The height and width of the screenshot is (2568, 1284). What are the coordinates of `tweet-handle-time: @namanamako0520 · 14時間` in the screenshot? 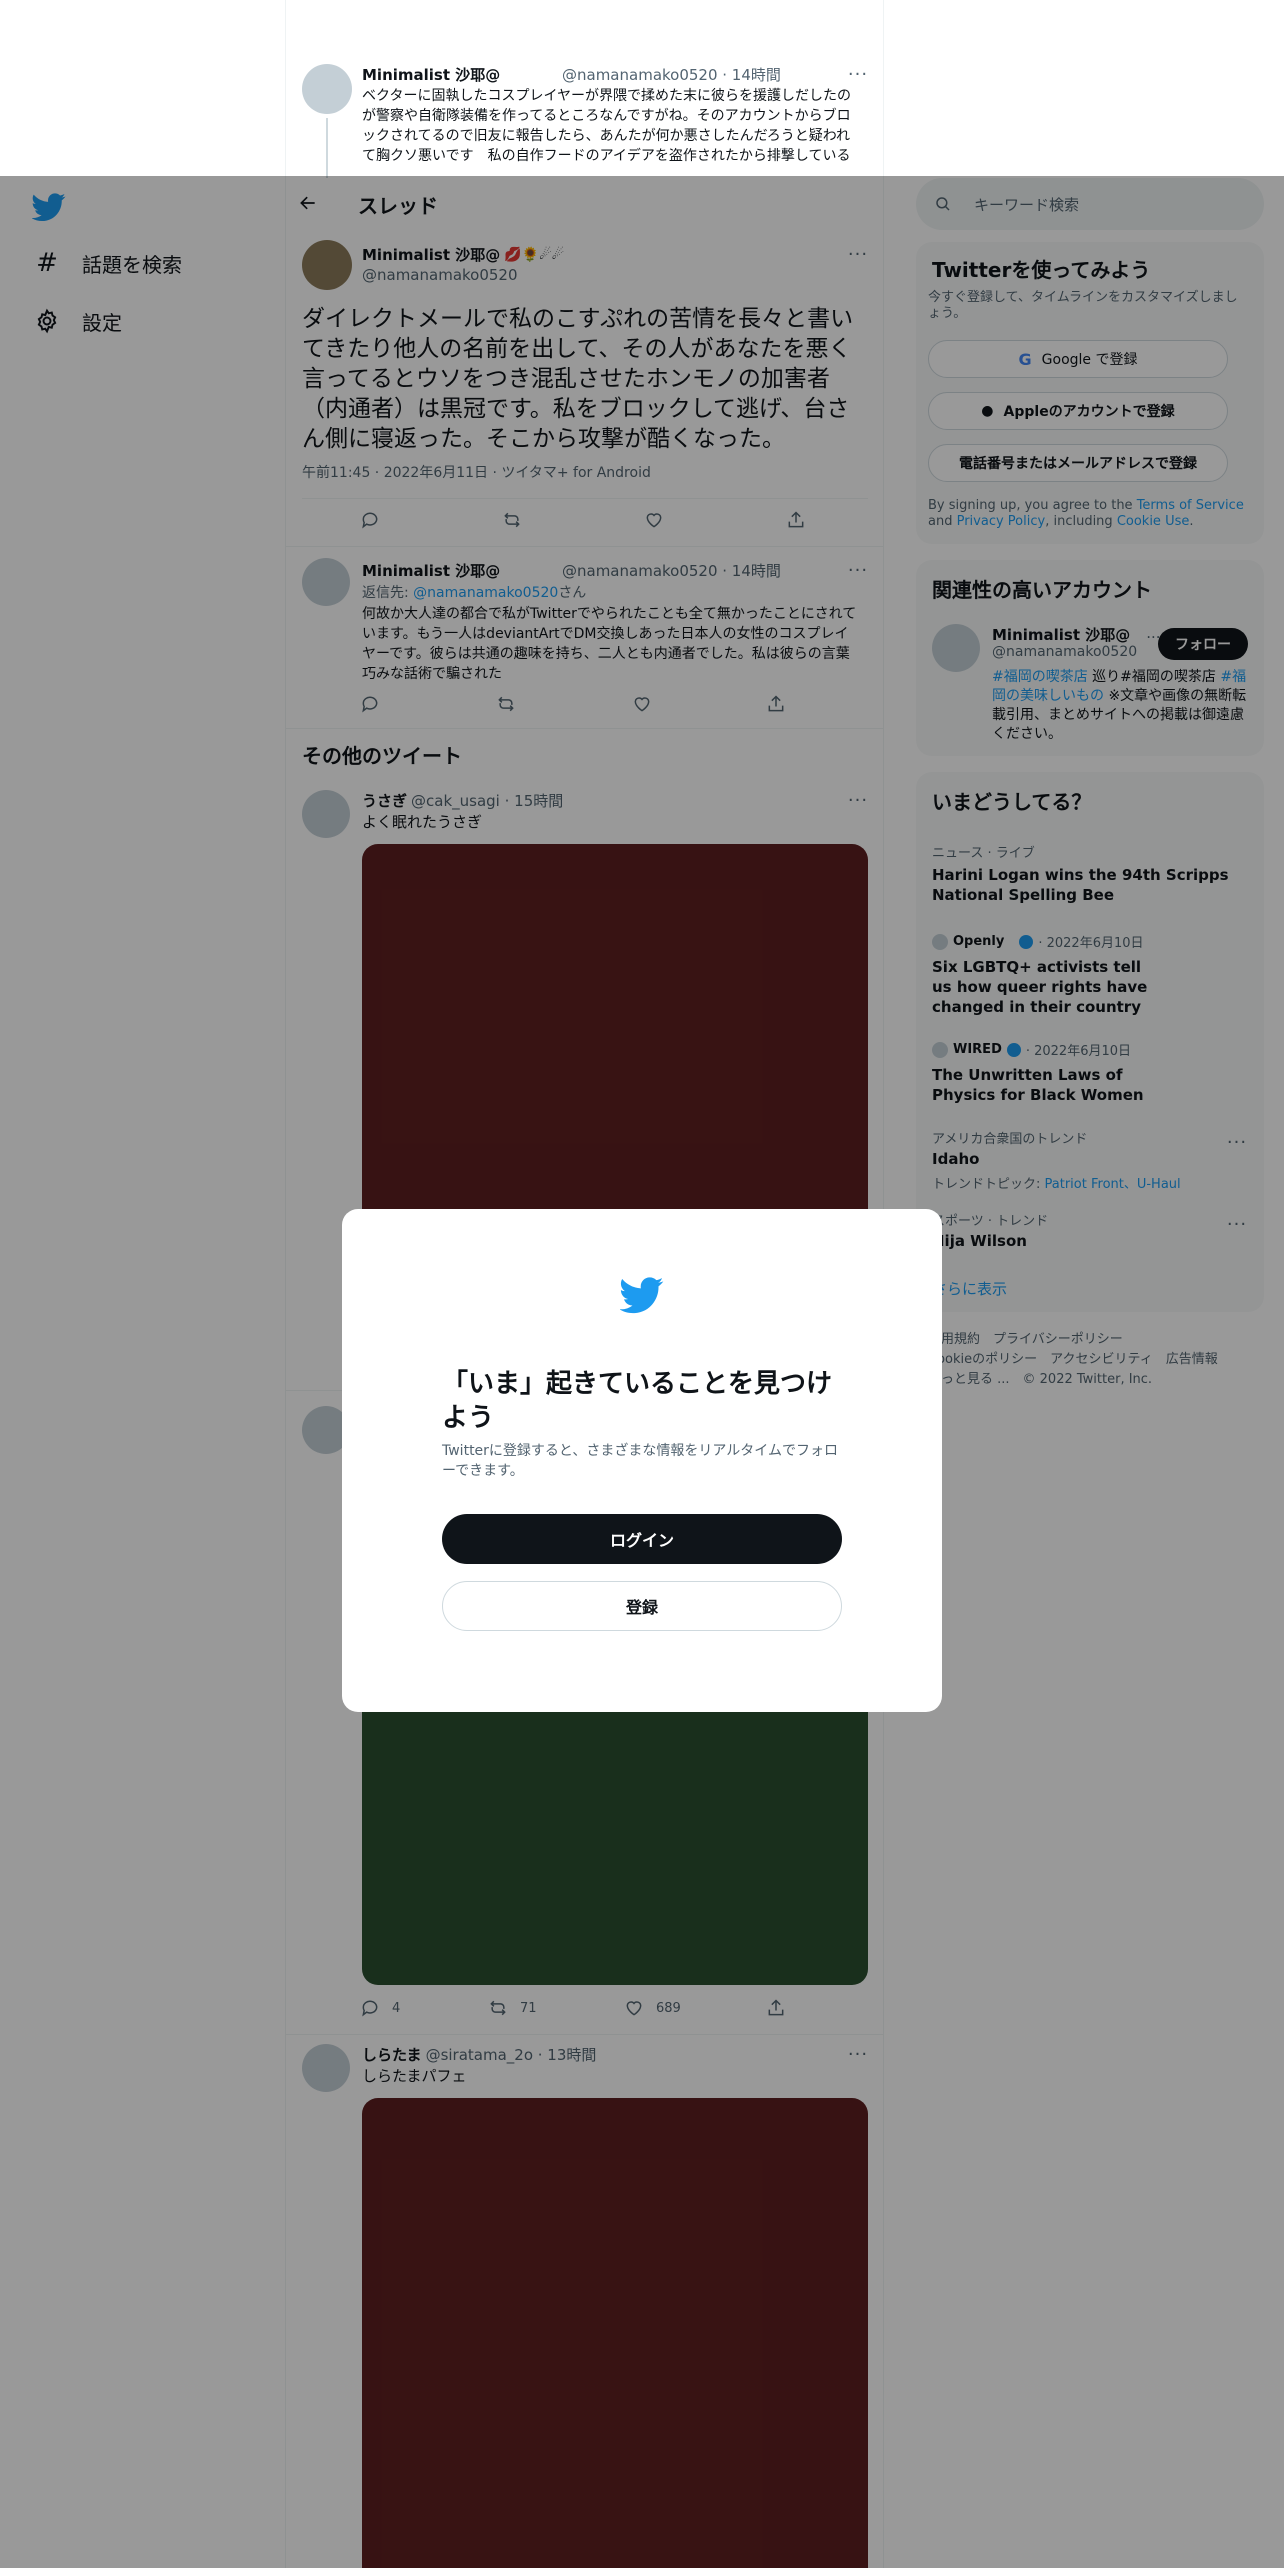 It's located at (671, 74).